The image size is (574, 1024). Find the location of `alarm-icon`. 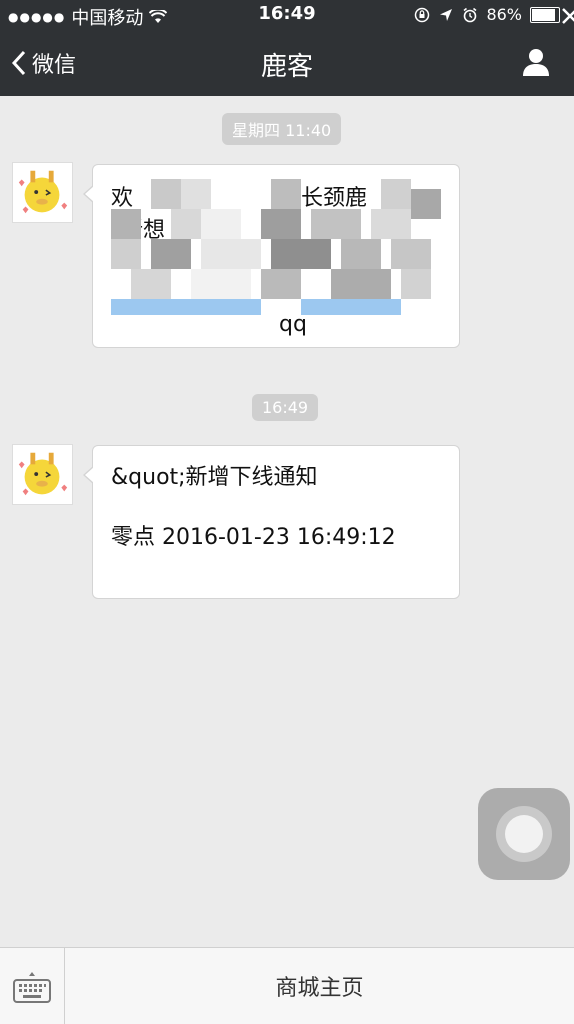

alarm-icon is located at coordinates (470, 14).